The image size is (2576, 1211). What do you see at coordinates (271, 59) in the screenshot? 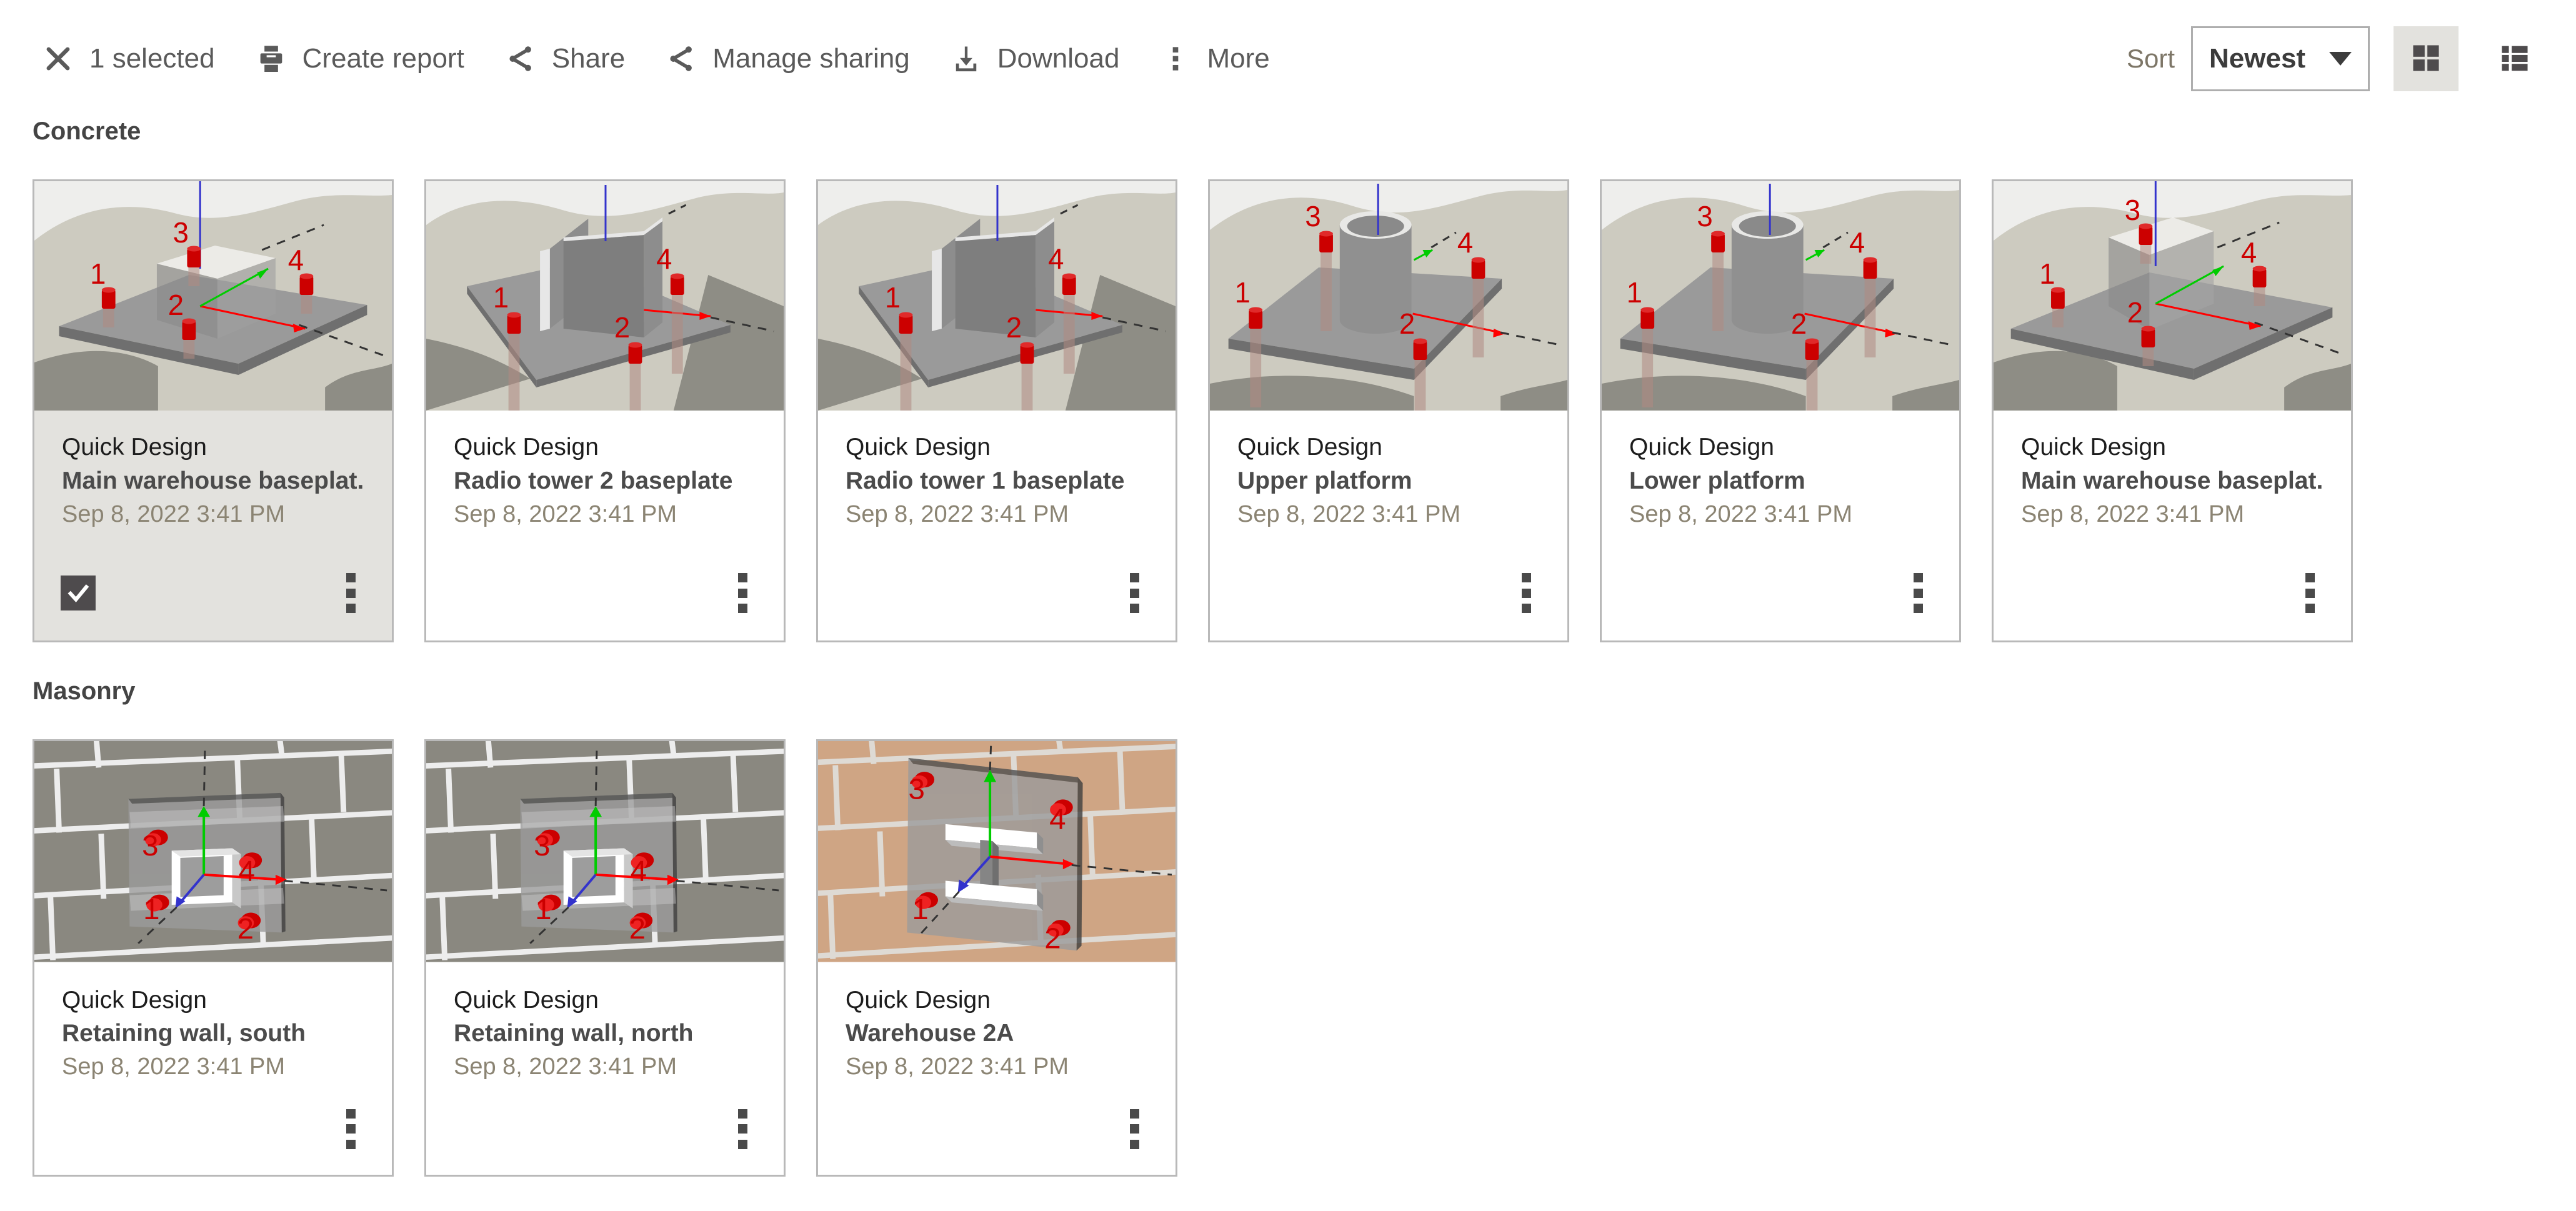
I see `print-icon` at bounding box center [271, 59].